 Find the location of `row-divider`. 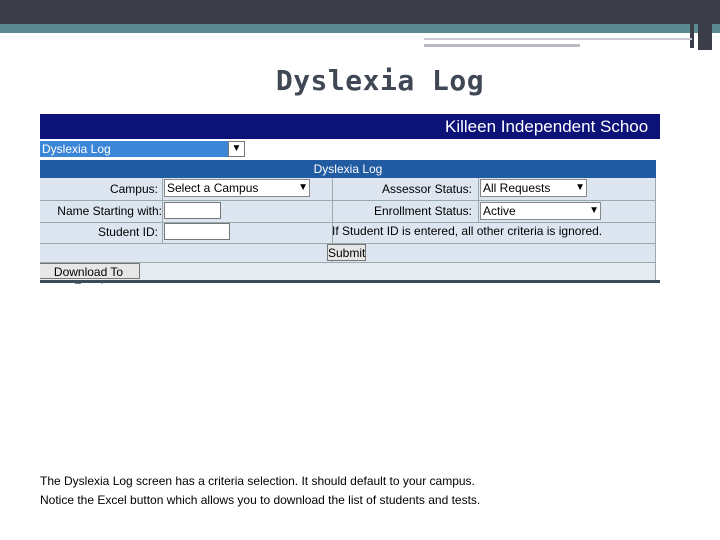

row-divider is located at coordinates (348, 200).